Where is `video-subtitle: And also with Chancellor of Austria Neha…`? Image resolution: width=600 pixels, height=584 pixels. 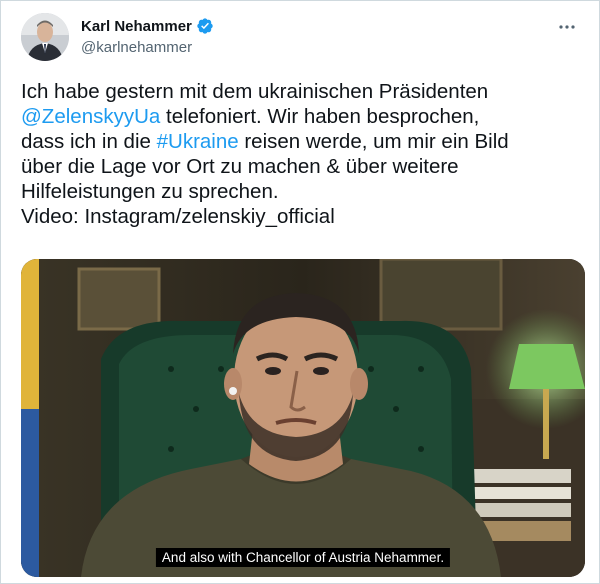
video-subtitle: And also with Chancellor of Austria Neha… is located at coordinates (303, 557).